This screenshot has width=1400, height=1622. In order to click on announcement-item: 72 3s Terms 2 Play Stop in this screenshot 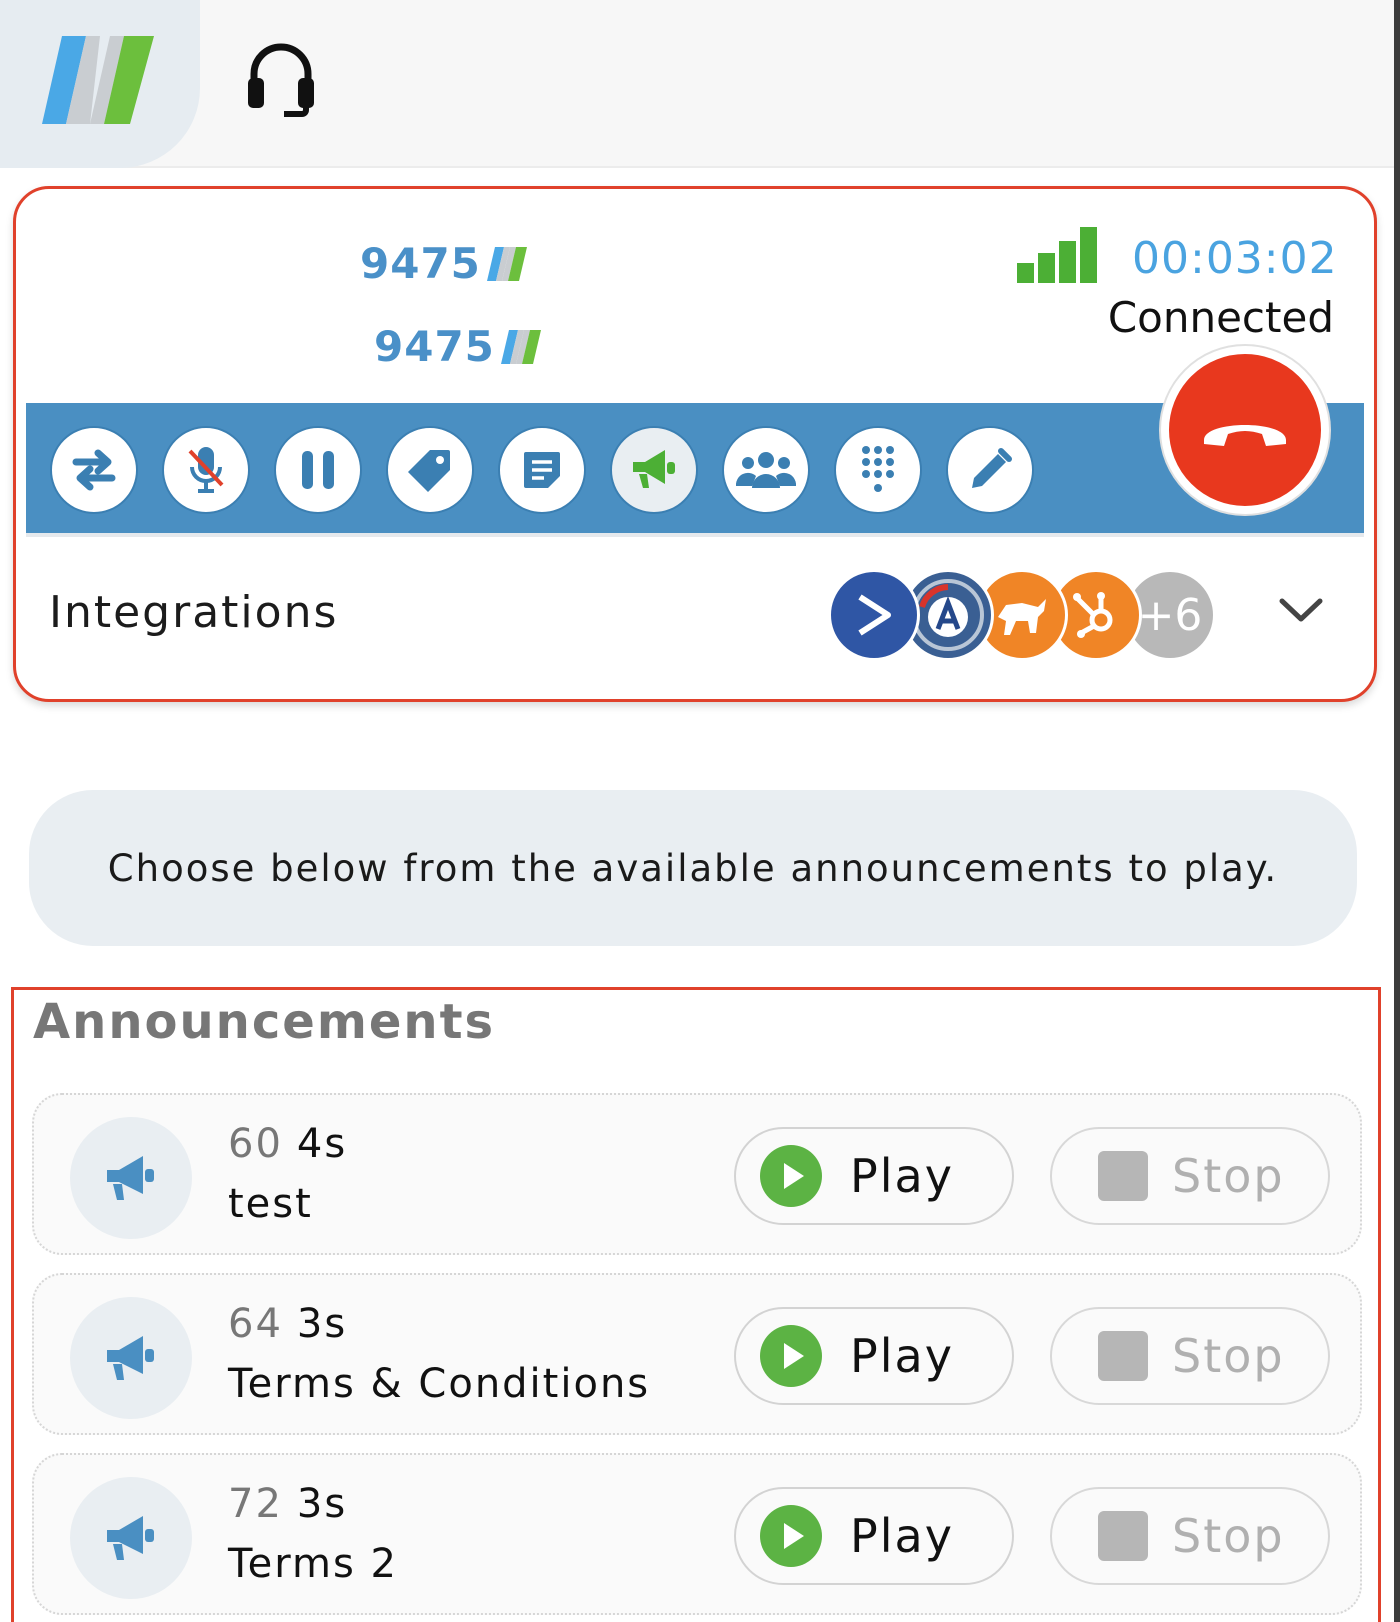, I will do `click(697, 1534)`.